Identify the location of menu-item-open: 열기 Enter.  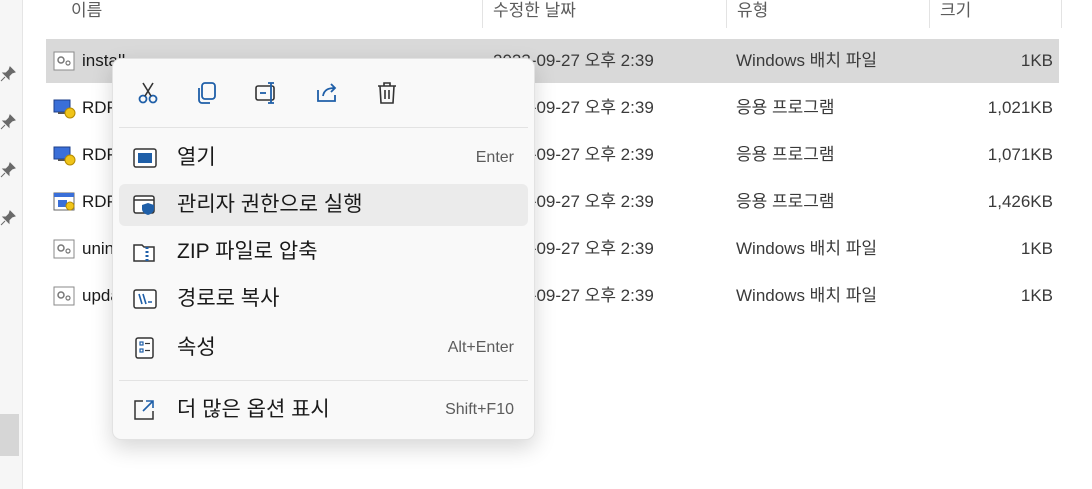
(323, 158).